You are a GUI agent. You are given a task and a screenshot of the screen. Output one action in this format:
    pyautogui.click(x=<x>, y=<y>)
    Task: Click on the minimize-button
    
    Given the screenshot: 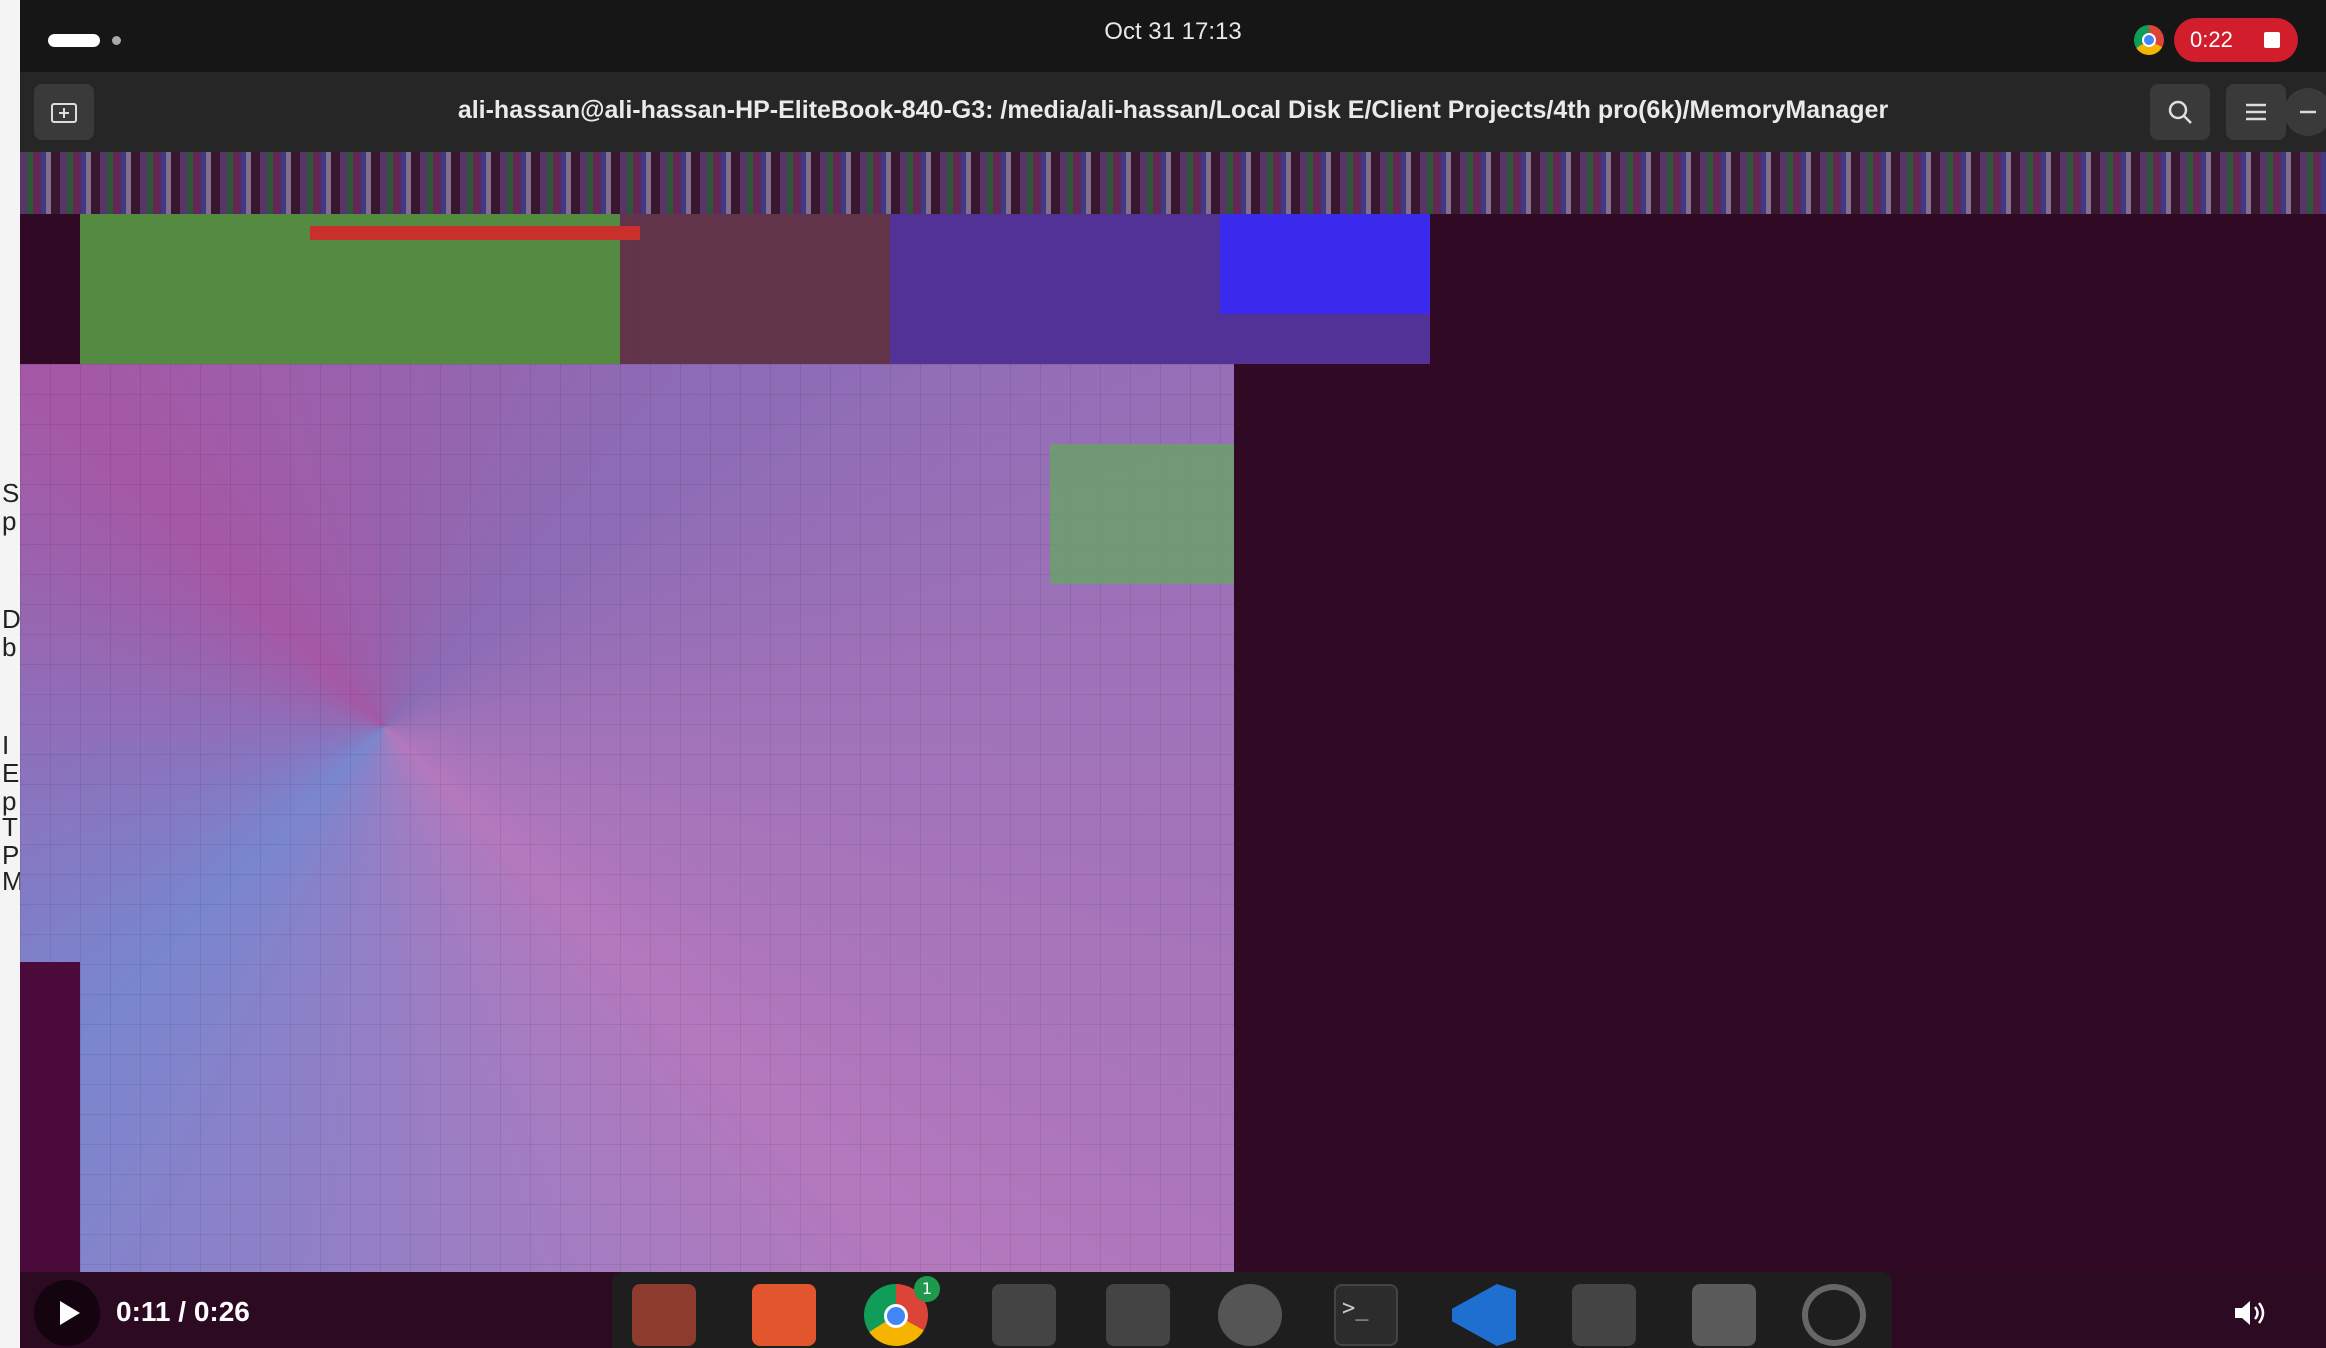 What is the action you would take?
    pyautogui.click(x=2305, y=112)
    